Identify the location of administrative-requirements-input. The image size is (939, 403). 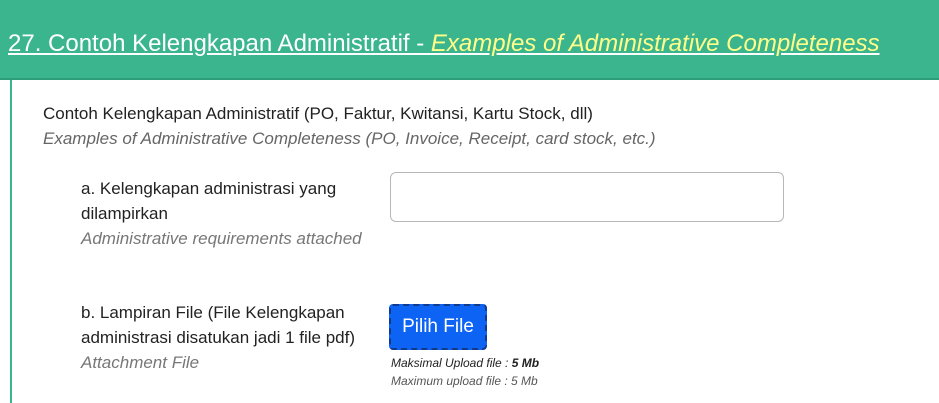
(587, 197).